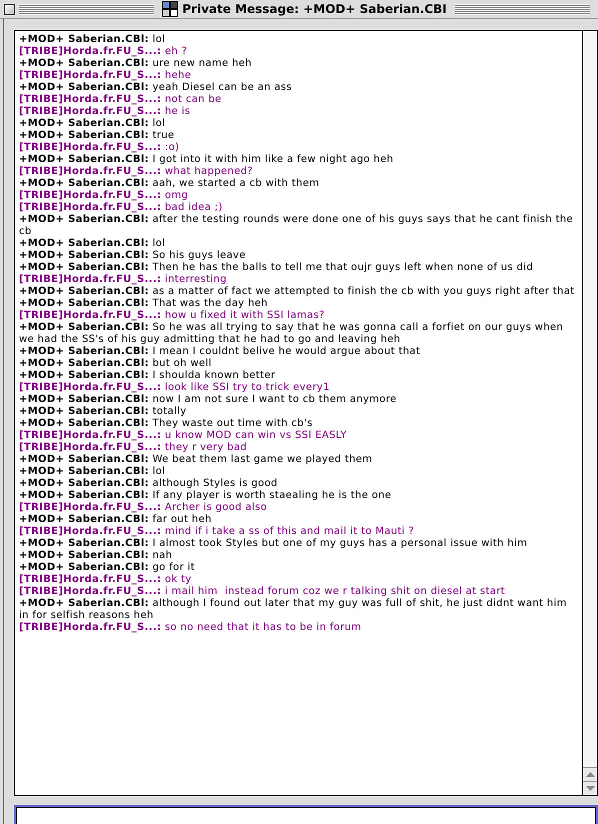 This screenshot has height=824, width=598. I want to click on chat-message: [TRIBE]Horda.fr.FU_S...: Archer is good also, so click(143, 508).